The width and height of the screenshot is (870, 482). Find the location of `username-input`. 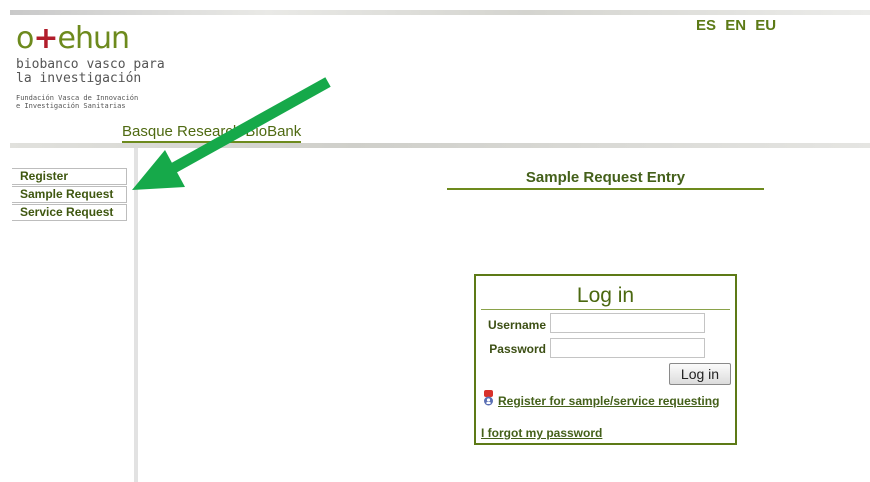

username-input is located at coordinates (627, 323).